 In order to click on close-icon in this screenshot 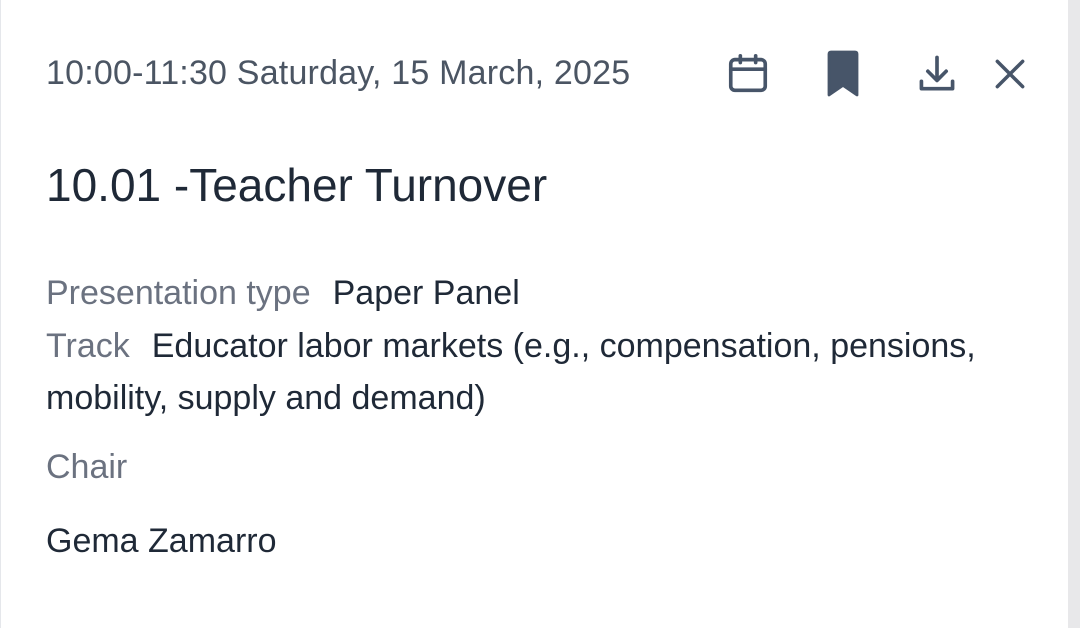, I will do `click(1010, 74)`.